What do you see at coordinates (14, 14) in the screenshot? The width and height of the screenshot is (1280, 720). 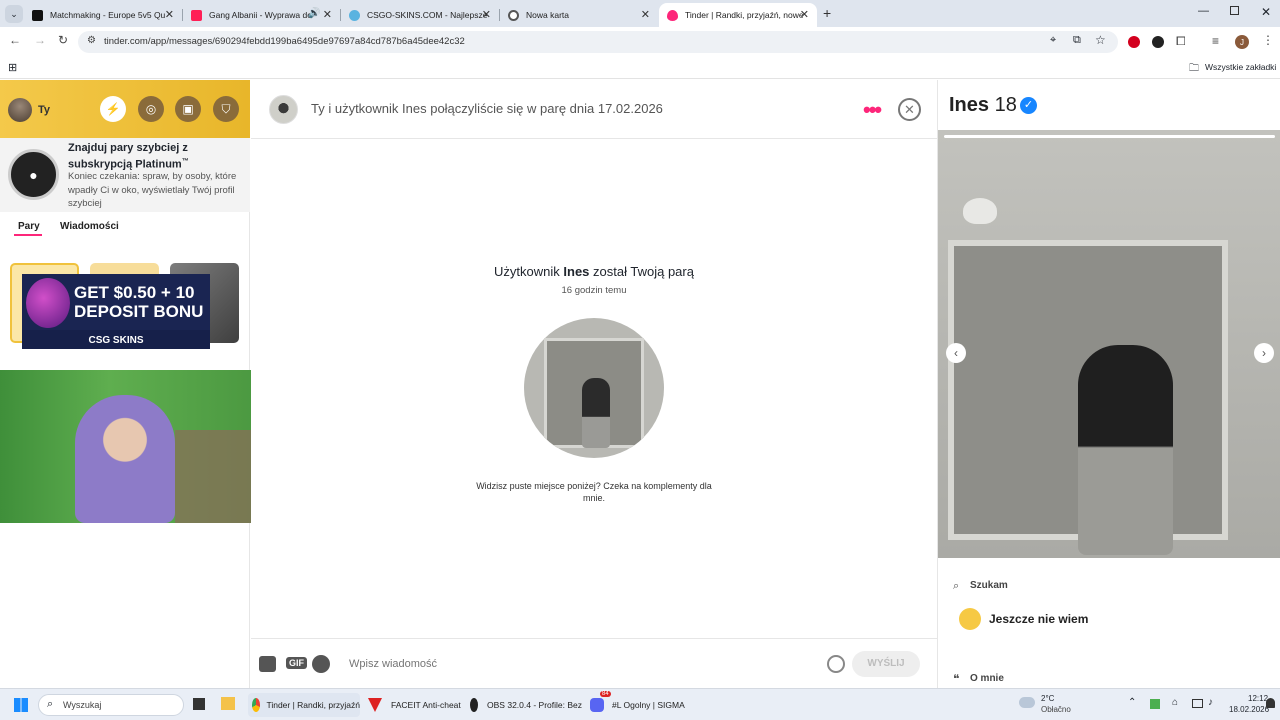 I see `tab-search-dropdown-icon: ⌄` at bounding box center [14, 14].